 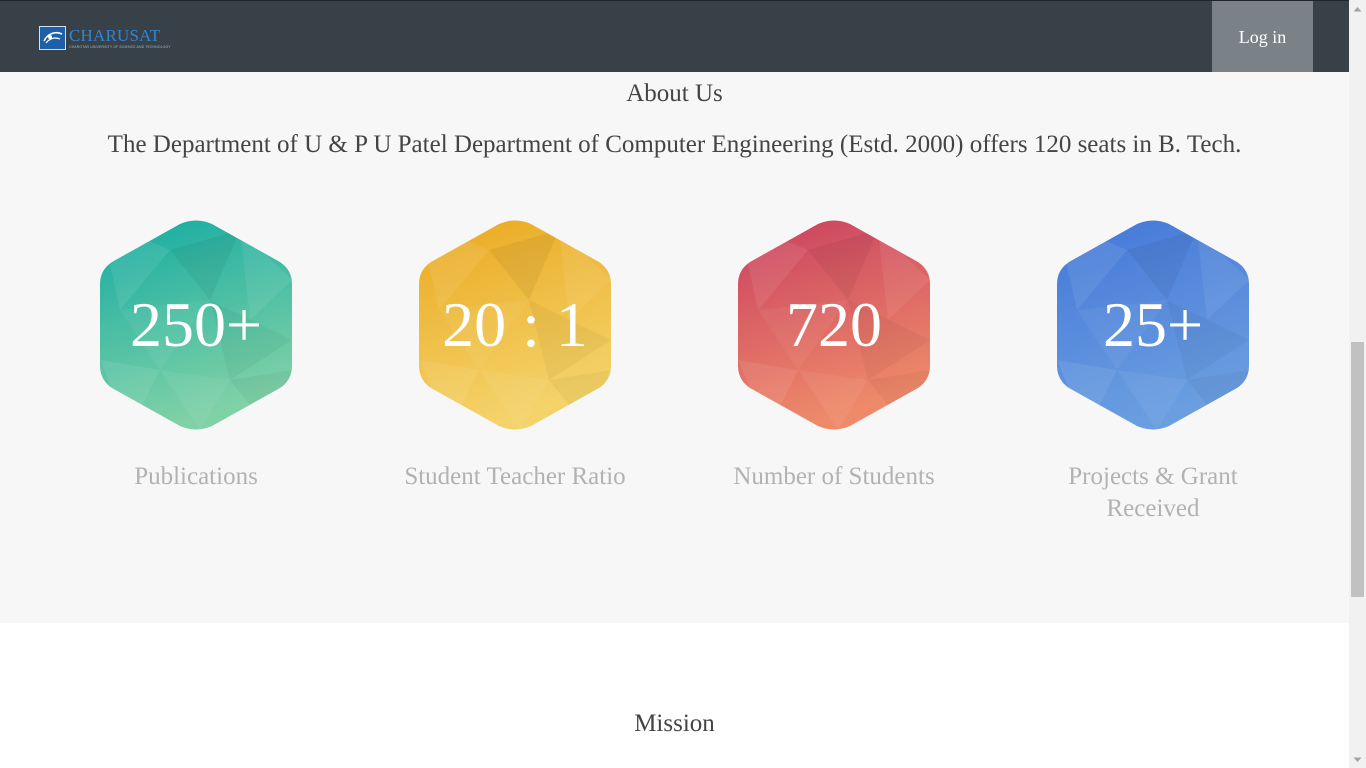 I want to click on scrollbar-thumb, so click(x=1357, y=469).